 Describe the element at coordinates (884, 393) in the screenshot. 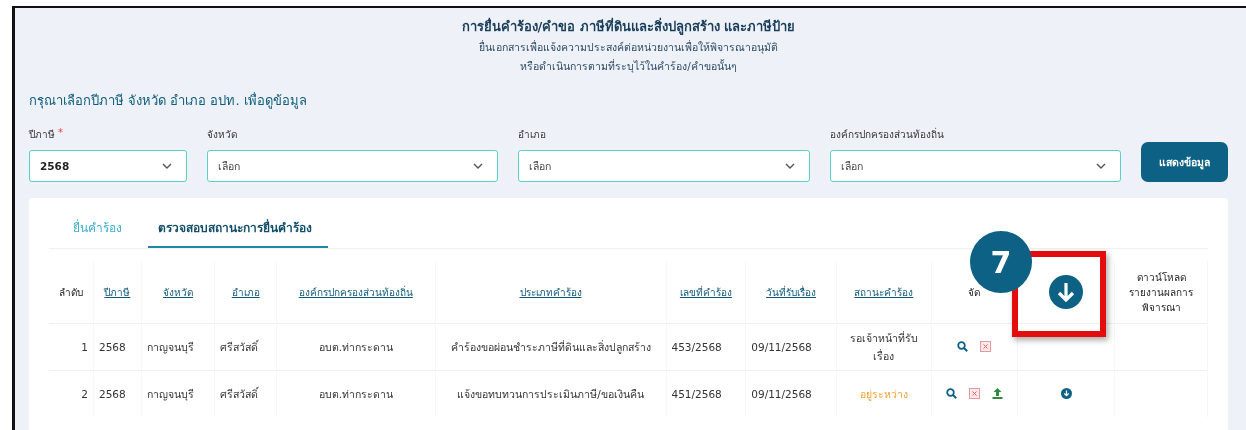

I see `status-text: อยู่ระหว่าง` at that location.